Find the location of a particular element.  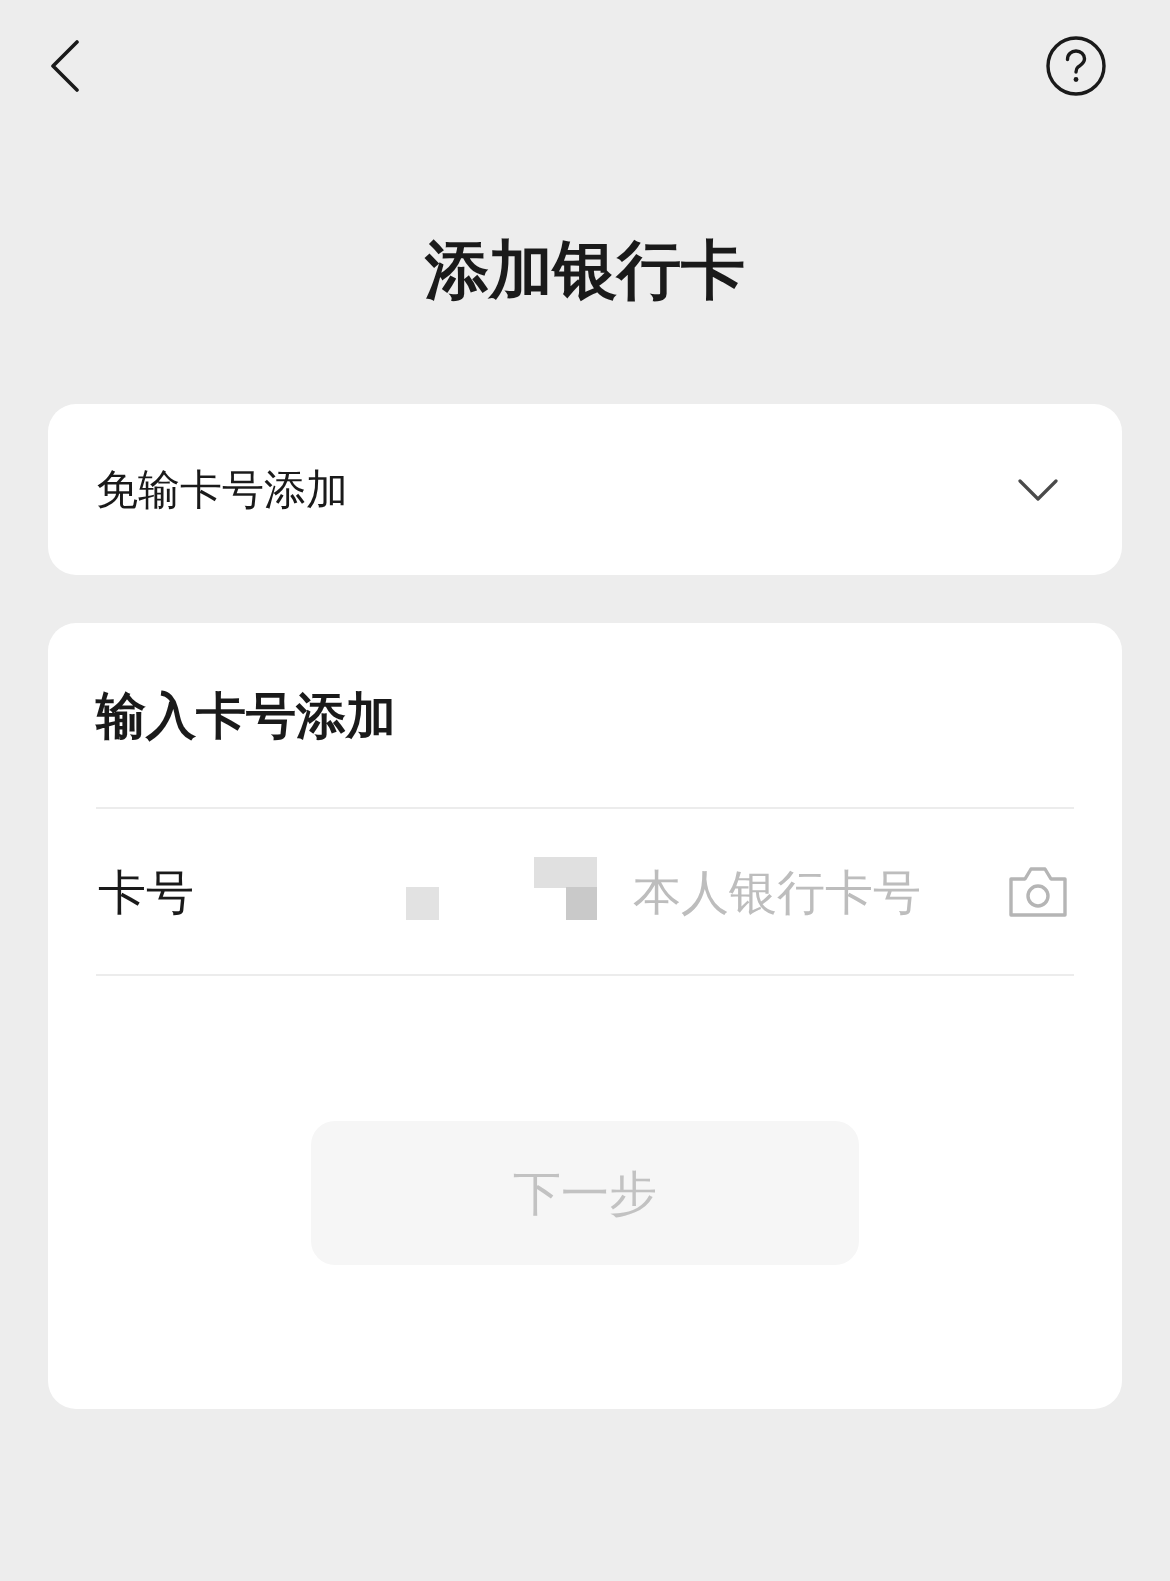

chevron-left-icon is located at coordinates (65, 65).